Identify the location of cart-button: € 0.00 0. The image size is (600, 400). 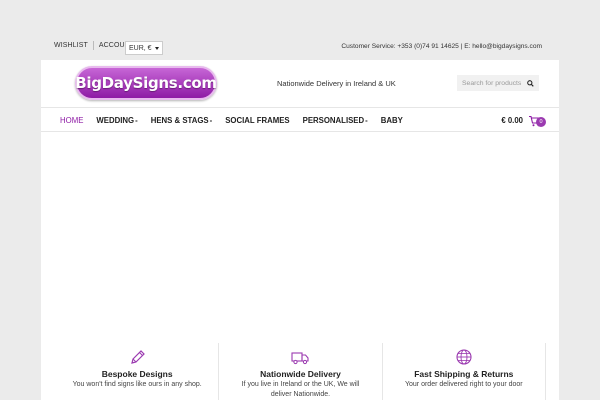
(523, 120).